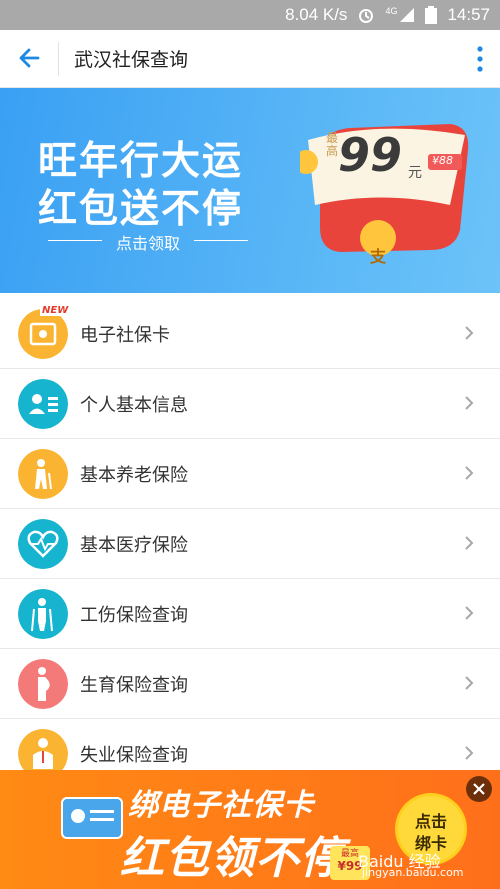 The width and height of the screenshot is (500, 889). What do you see at coordinates (316, 14) in the screenshot?
I see `network-speed: 8.04 K/s` at bounding box center [316, 14].